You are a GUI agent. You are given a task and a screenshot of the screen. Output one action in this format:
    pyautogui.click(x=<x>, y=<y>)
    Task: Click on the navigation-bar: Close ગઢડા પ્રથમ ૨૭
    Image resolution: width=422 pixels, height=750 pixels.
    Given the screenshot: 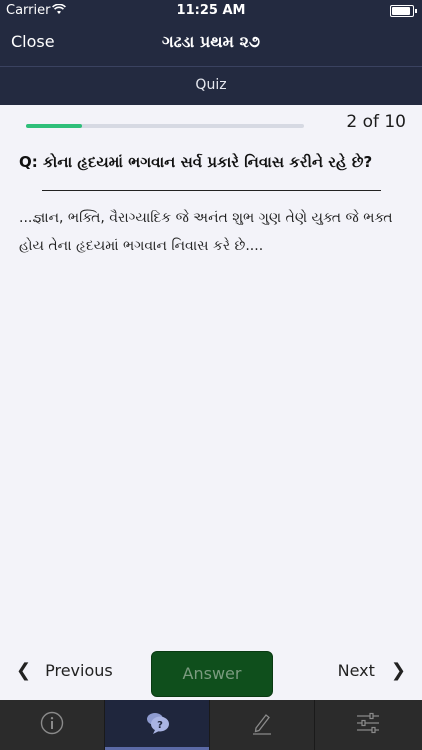 What is the action you would take?
    pyautogui.click(x=211, y=44)
    